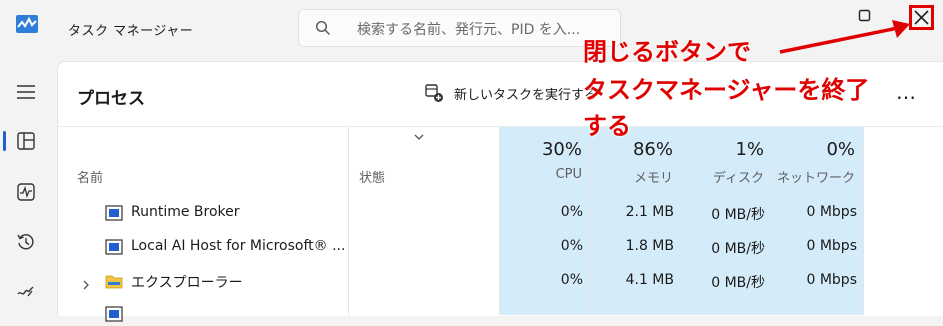 The width and height of the screenshot is (943, 326). Describe the element at coordinates (86, 283) in the screenshot. I see `chevron-right-icon` at that location.